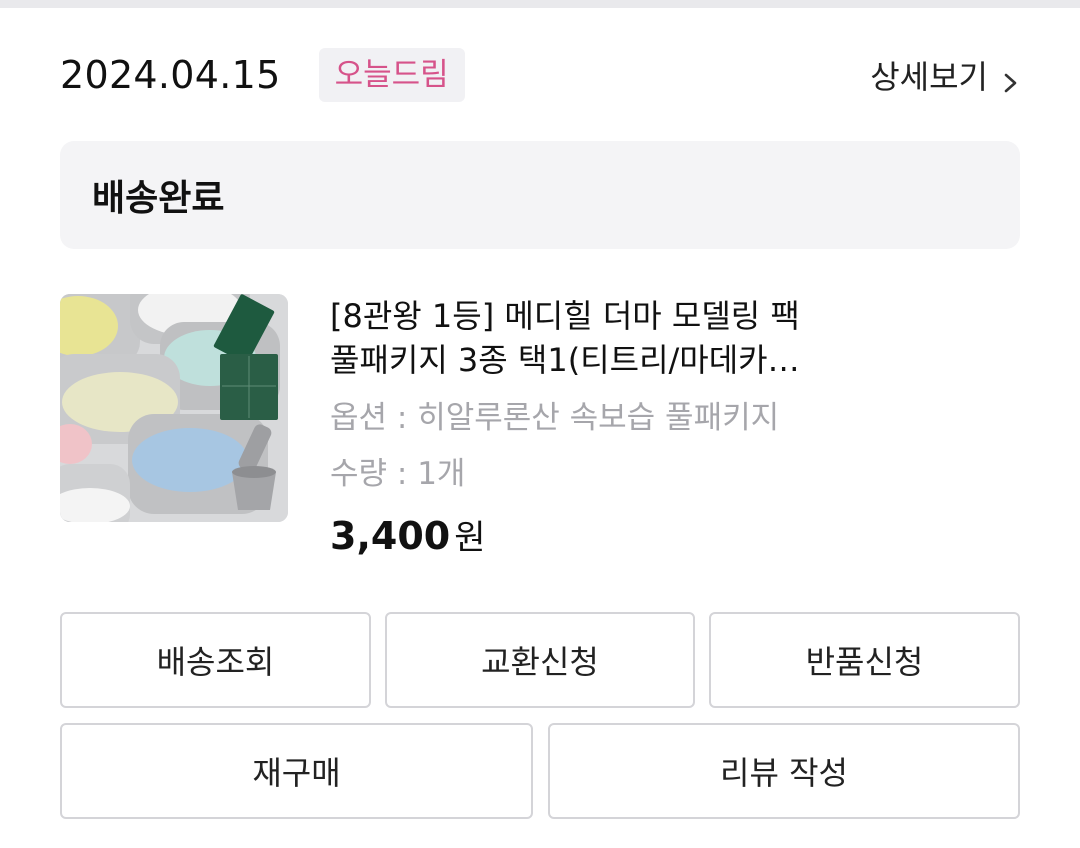 The image size is (1080, 848). What do you see at coordinates (540, 4) in the screenshot?
I see `top-divider-bar` at bounding box center [540, 4].